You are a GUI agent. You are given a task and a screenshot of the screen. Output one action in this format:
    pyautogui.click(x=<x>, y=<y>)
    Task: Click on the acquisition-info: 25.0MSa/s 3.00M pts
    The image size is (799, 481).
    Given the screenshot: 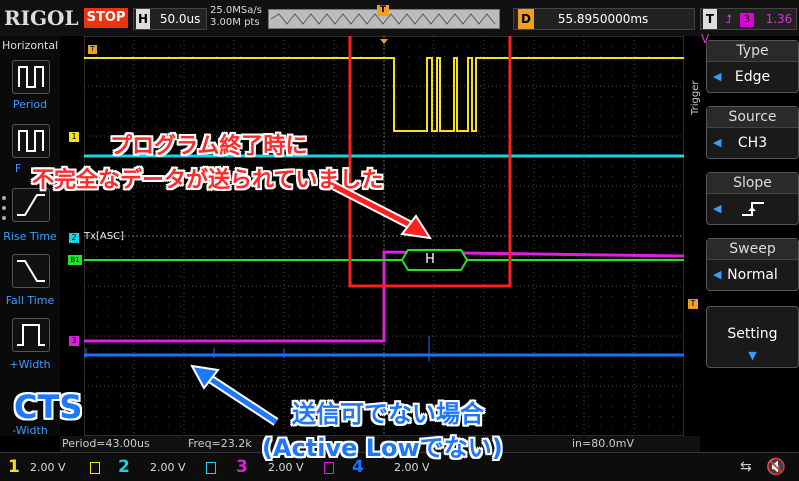 What is the action you would take?
    pyautogui.click(x=236, y=17)
    